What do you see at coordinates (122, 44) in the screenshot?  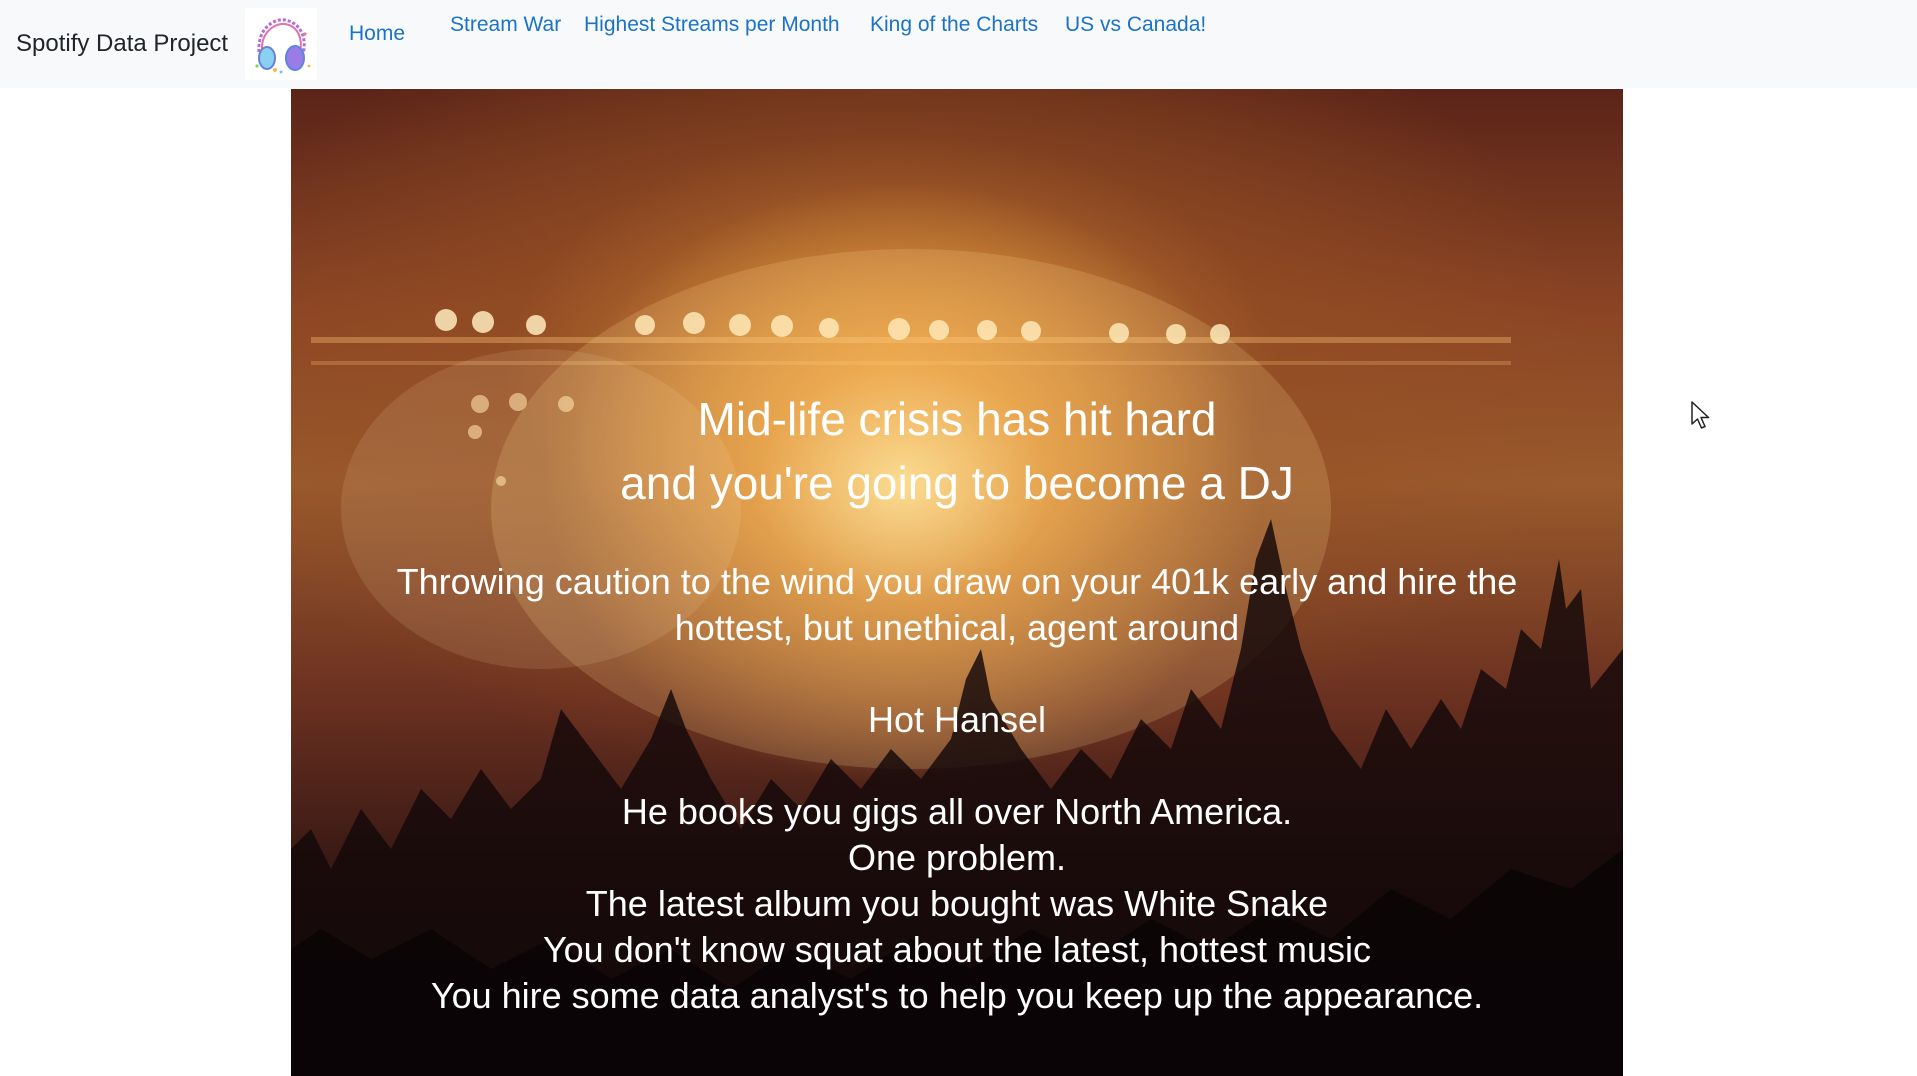 I see `brand-title: Spotify Data Project` at bounding box center [122, 44].